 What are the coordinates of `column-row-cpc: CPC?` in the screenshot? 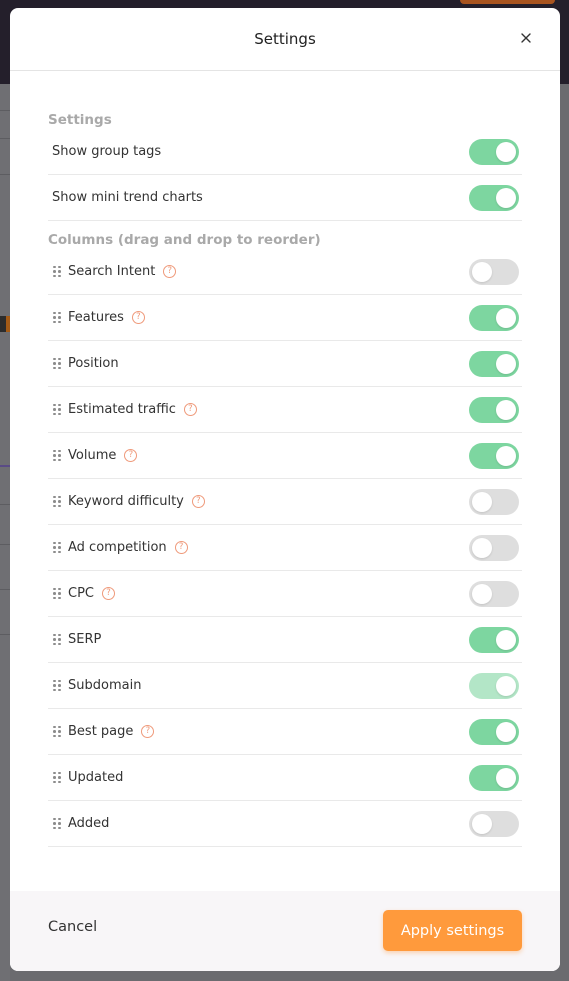 It's located at (285, 594).